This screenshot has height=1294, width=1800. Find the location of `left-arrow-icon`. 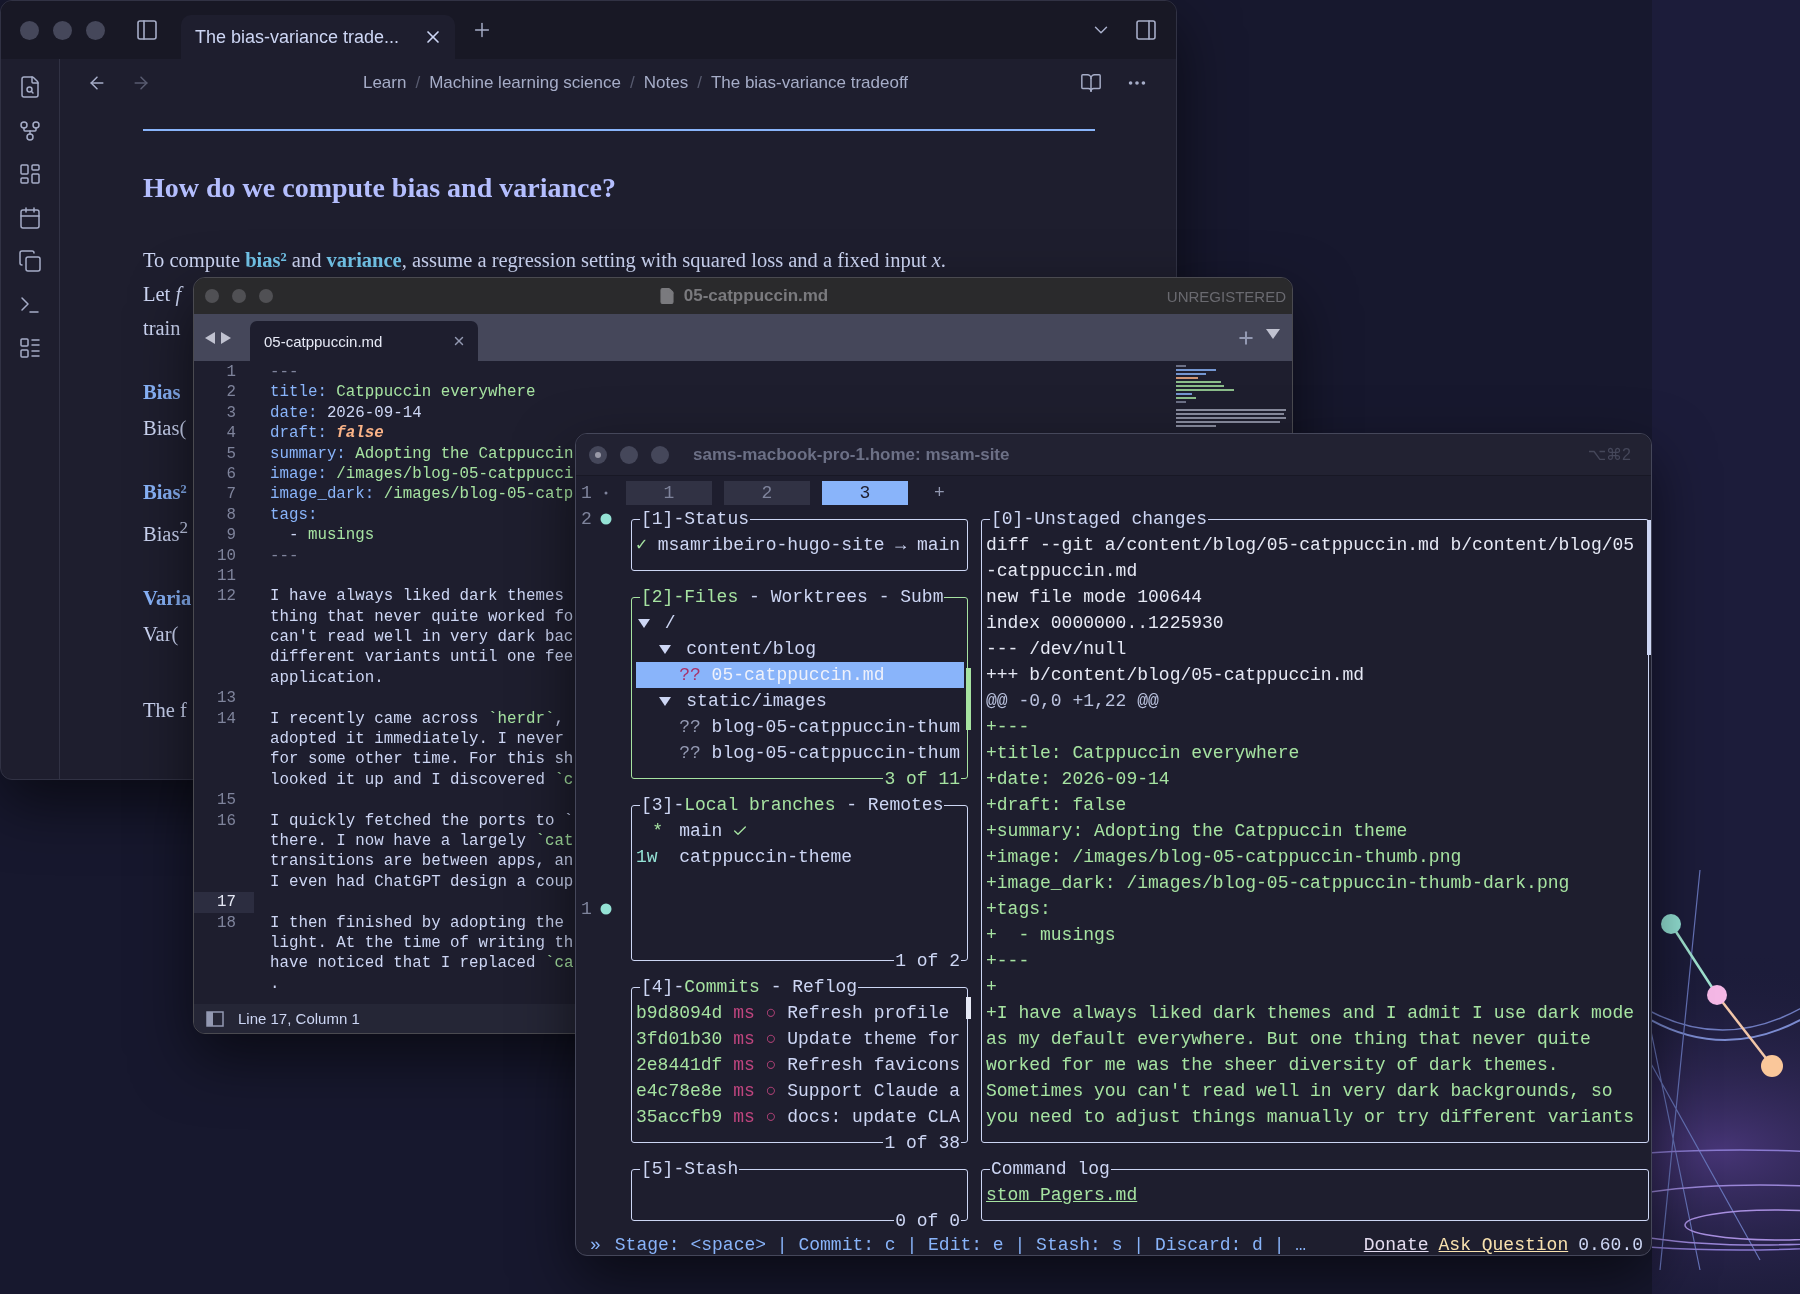

left-arrow-icon is located at coordinates (210, 337).